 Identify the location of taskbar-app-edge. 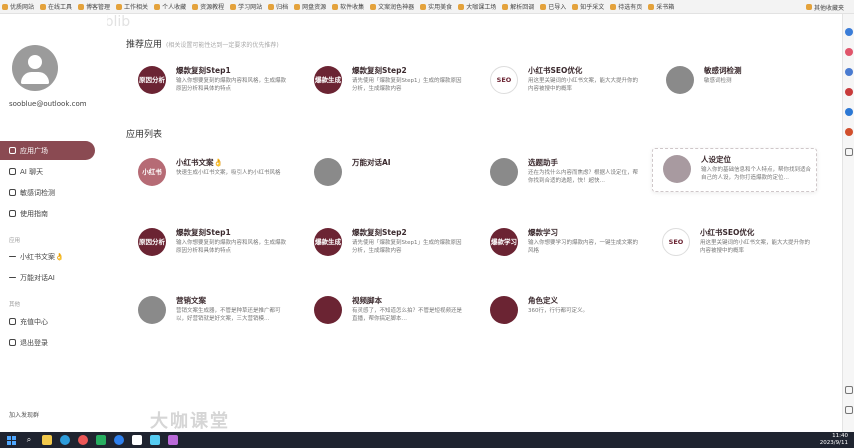
(119, 440).